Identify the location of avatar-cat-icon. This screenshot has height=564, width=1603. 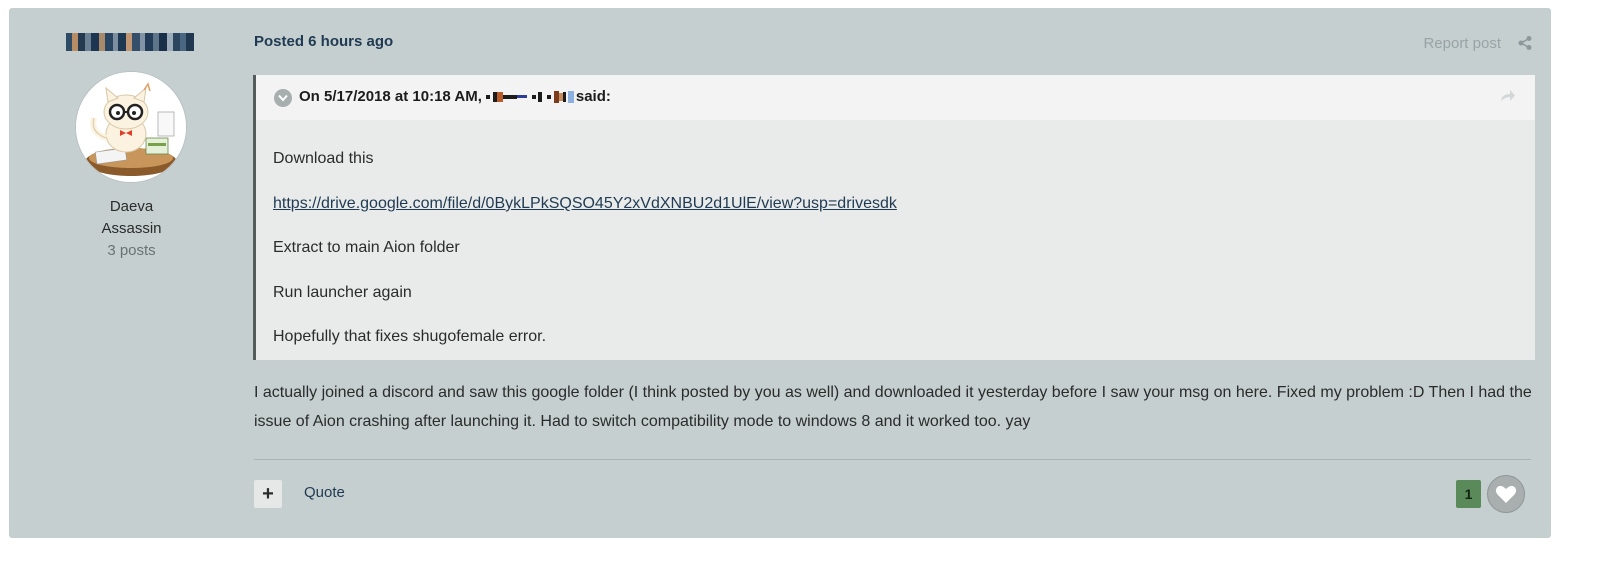
(131, 127).